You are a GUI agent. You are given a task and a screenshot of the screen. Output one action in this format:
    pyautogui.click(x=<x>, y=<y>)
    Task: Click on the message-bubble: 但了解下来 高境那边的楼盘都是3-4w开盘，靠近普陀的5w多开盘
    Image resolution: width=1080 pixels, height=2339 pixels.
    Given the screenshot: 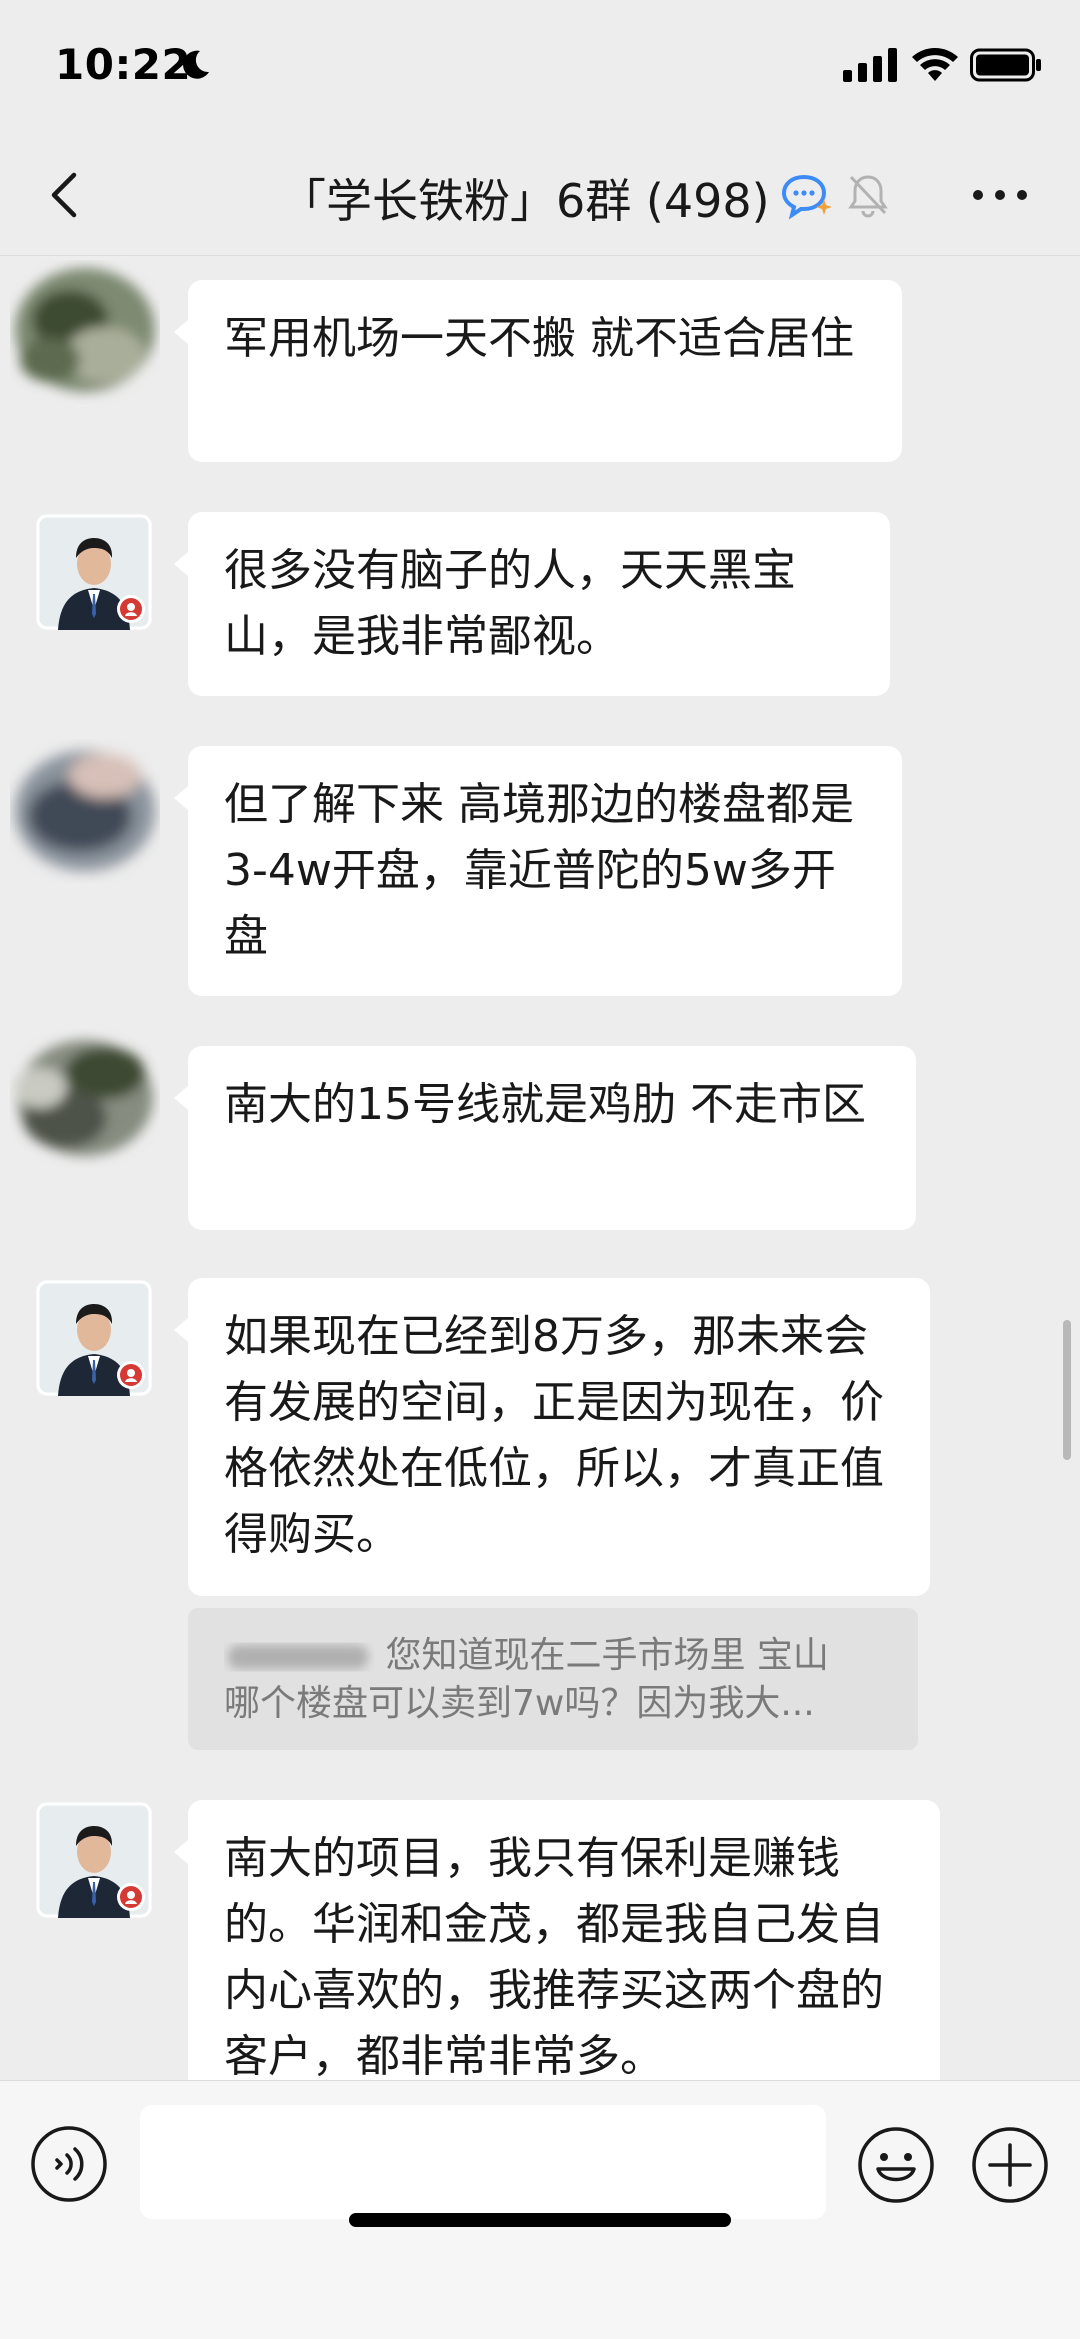 What is the action you would take?
    pyautogui.click(x=538, y=871)
    